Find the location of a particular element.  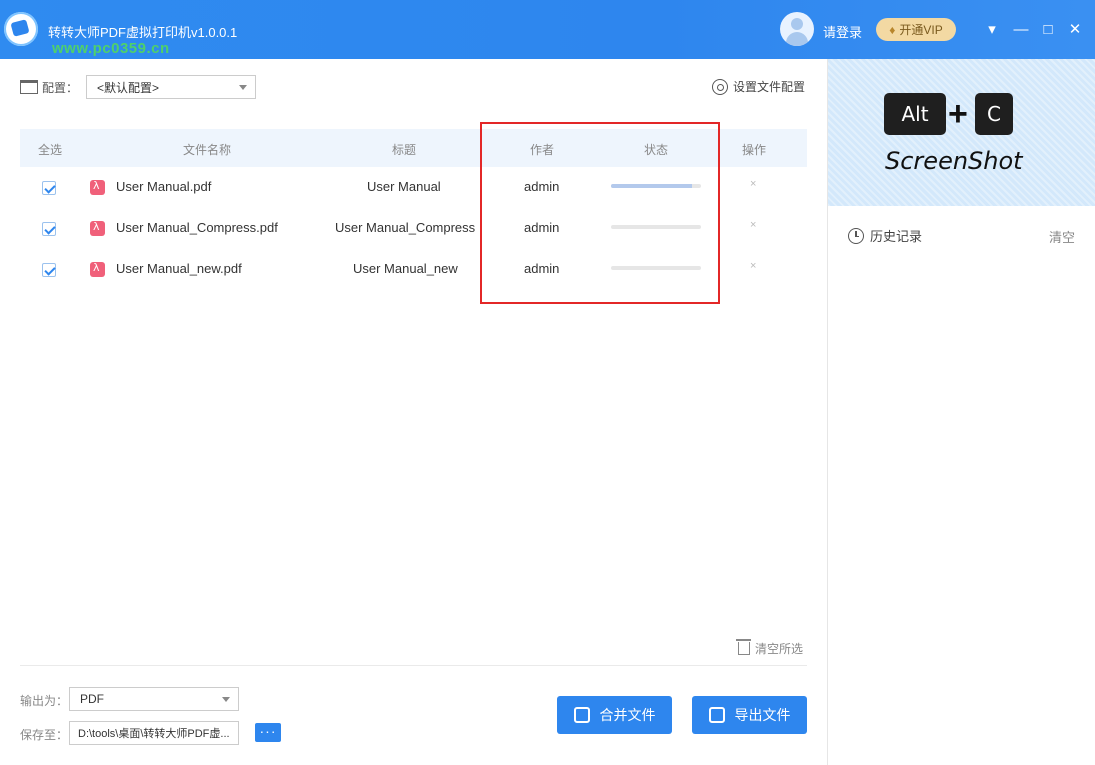

row-filename: User Manual_new.pdf is located at coordinates (179, 268).